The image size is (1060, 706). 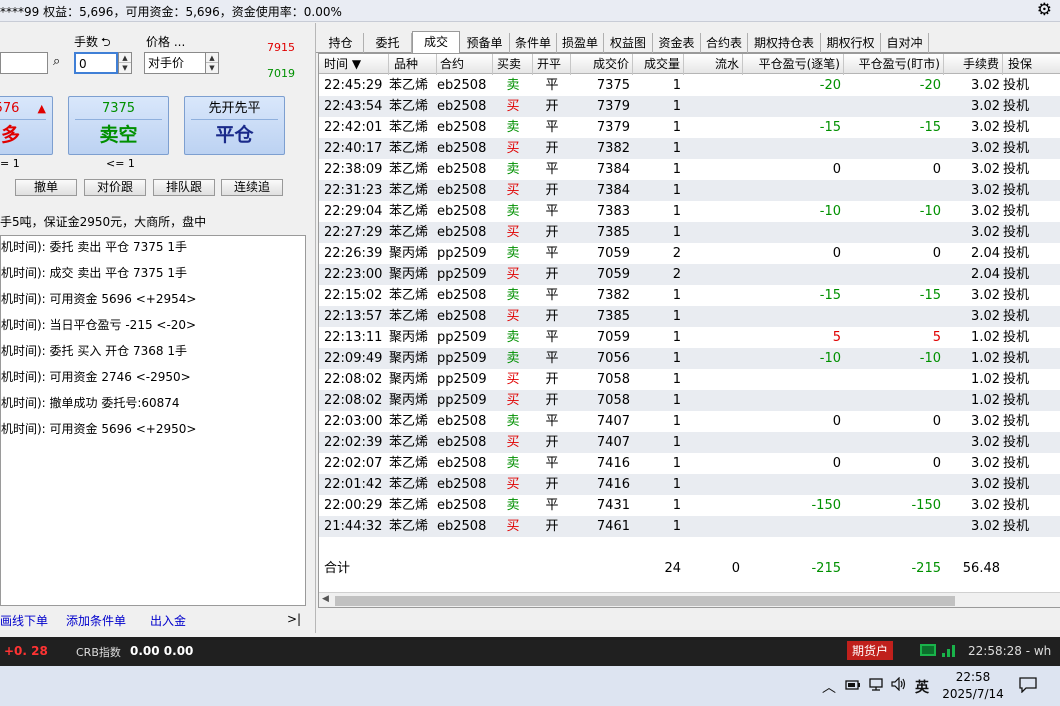 I want to click on cell-pnl-trade: -15, so click(x=830, y=295).